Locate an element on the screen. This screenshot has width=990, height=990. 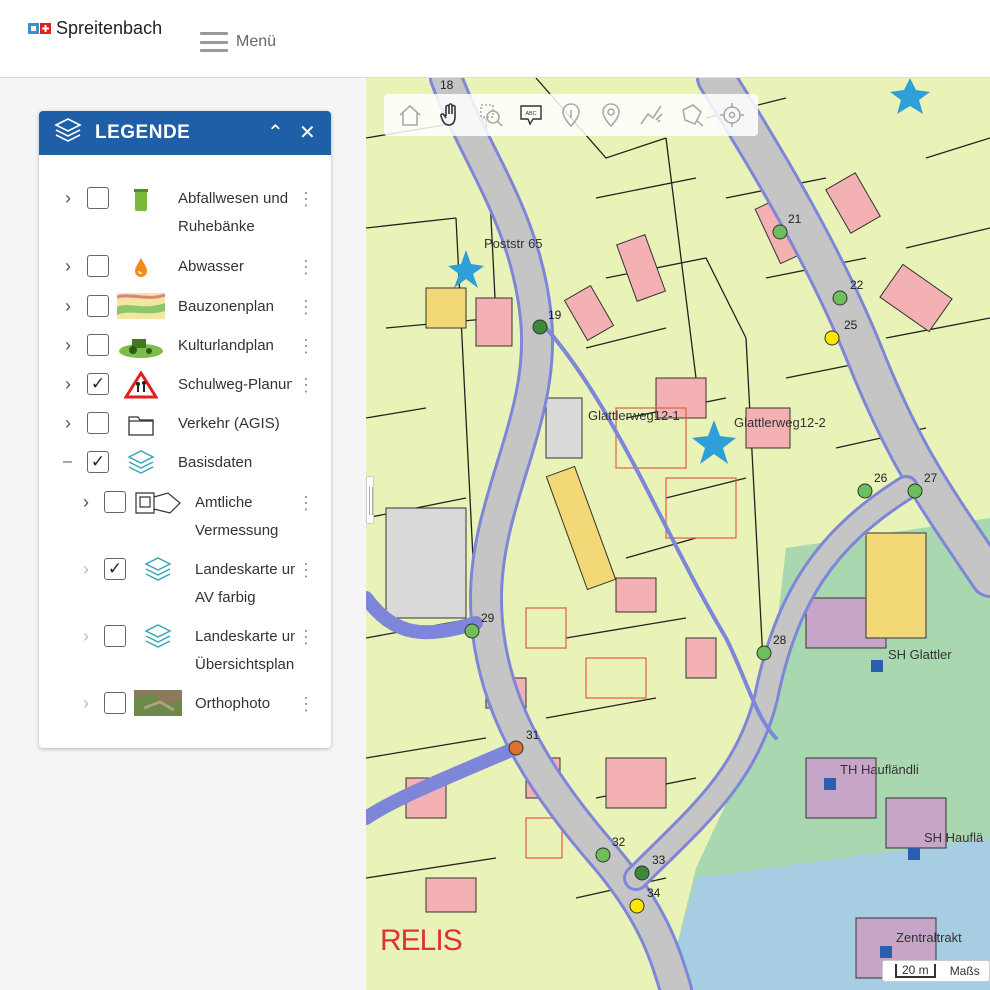
locate-icon is located at coordinates (732, 115).